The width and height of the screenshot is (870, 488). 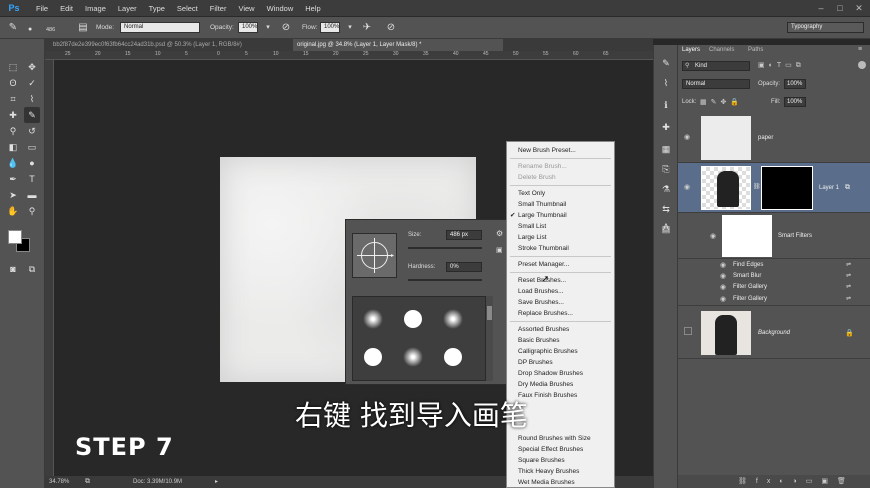 I want to click on menu-item-small-thumbnail: Small Thumbnail, so click(x=542, y=204).